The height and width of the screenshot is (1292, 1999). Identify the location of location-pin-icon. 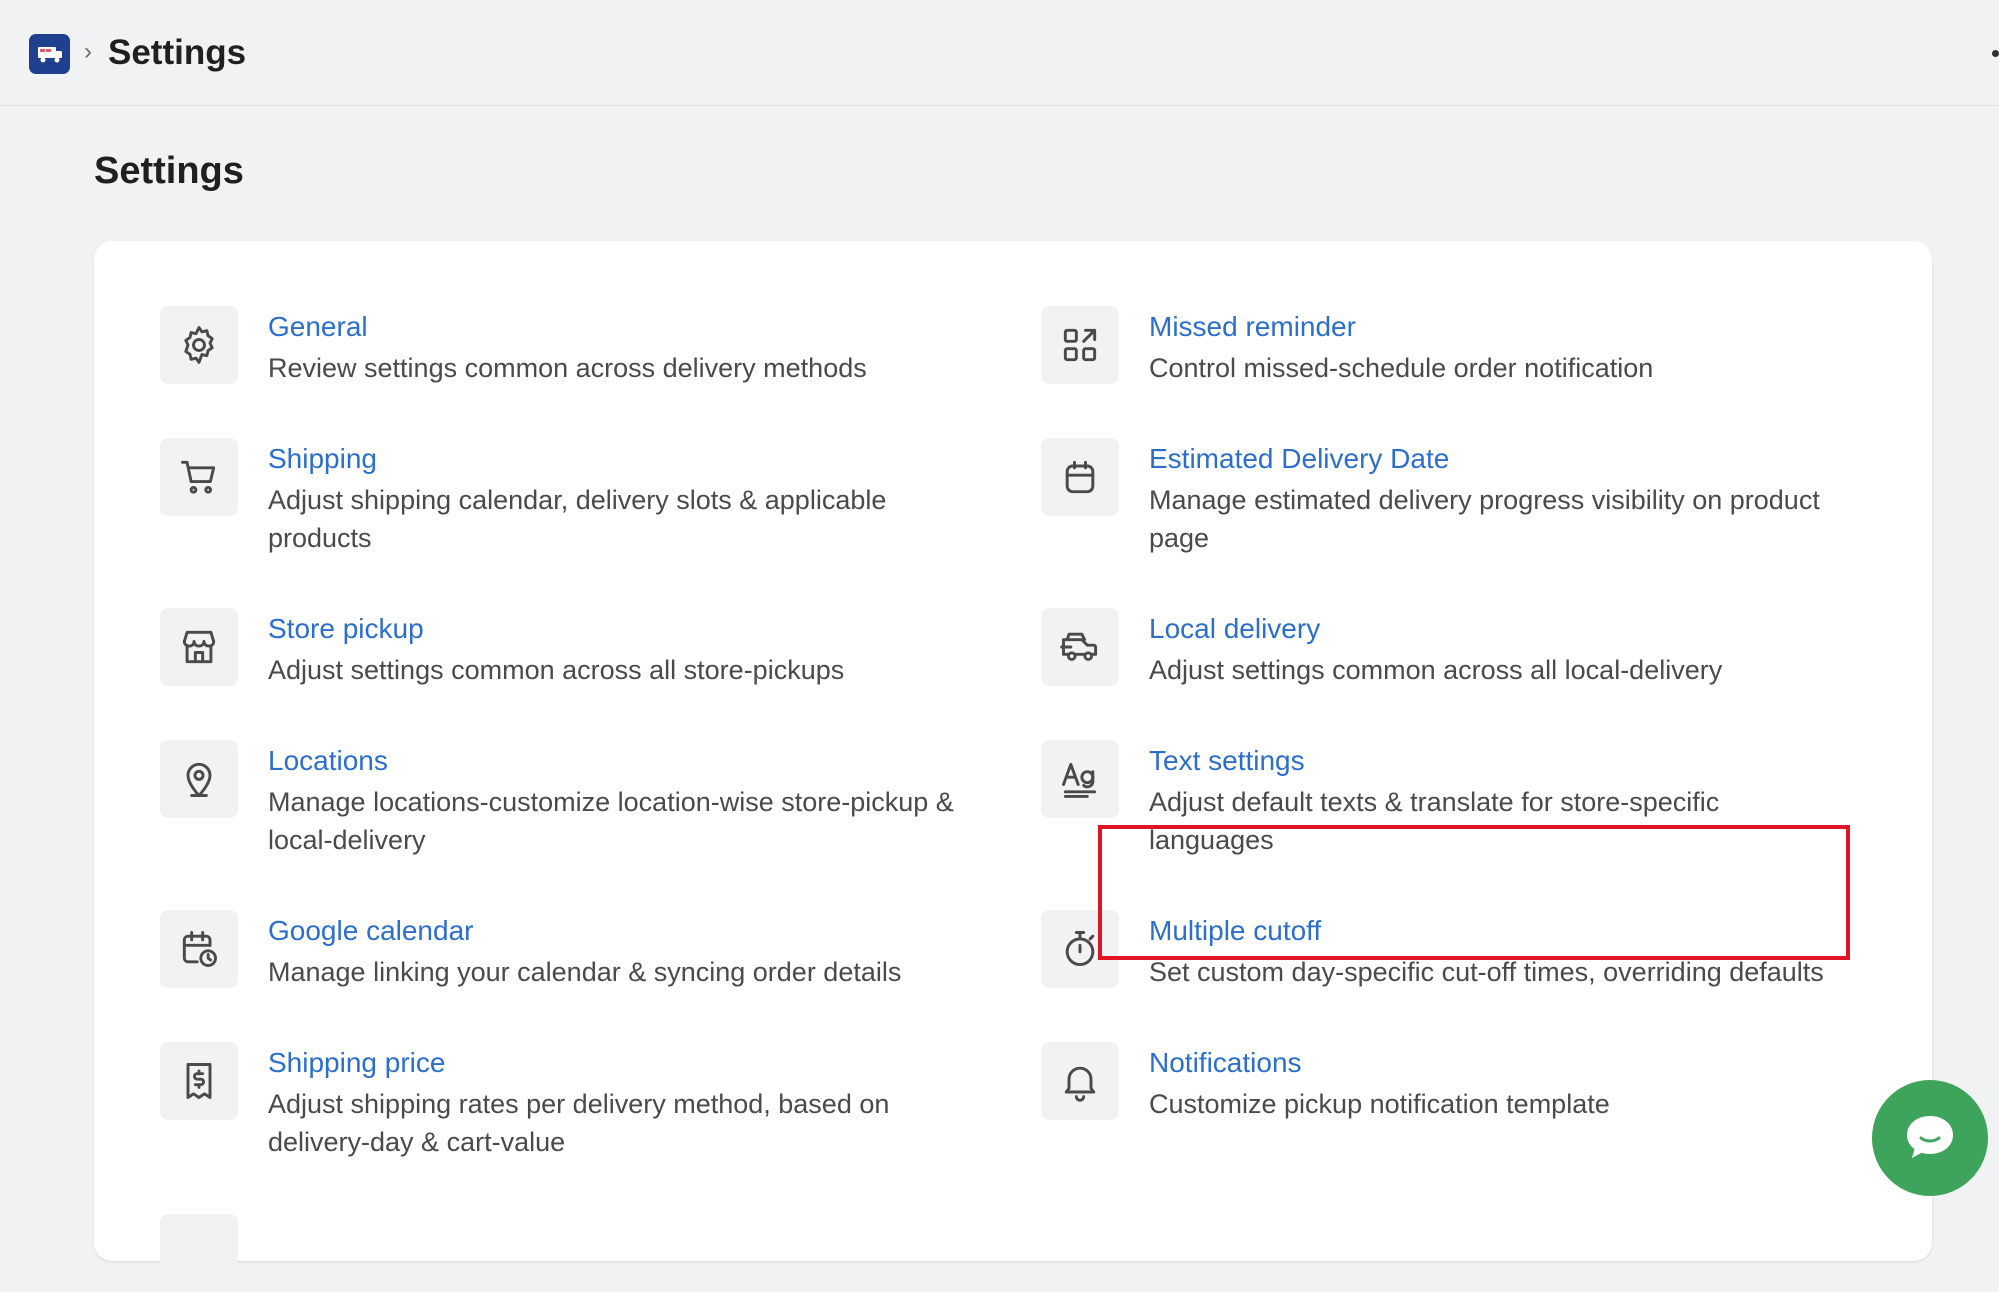
(199, 779).